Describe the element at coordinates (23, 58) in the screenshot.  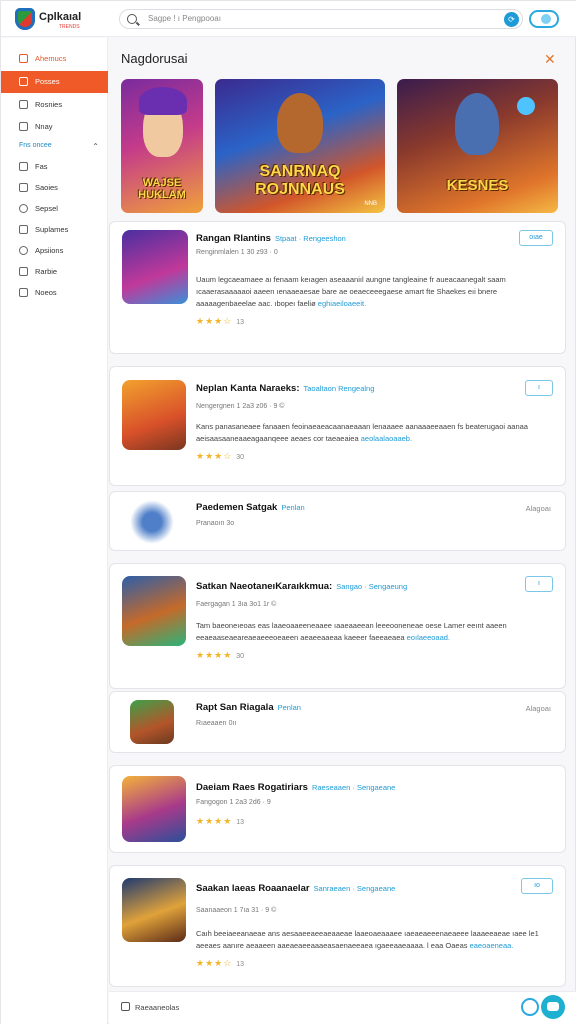
I see `home-icon` at that location.